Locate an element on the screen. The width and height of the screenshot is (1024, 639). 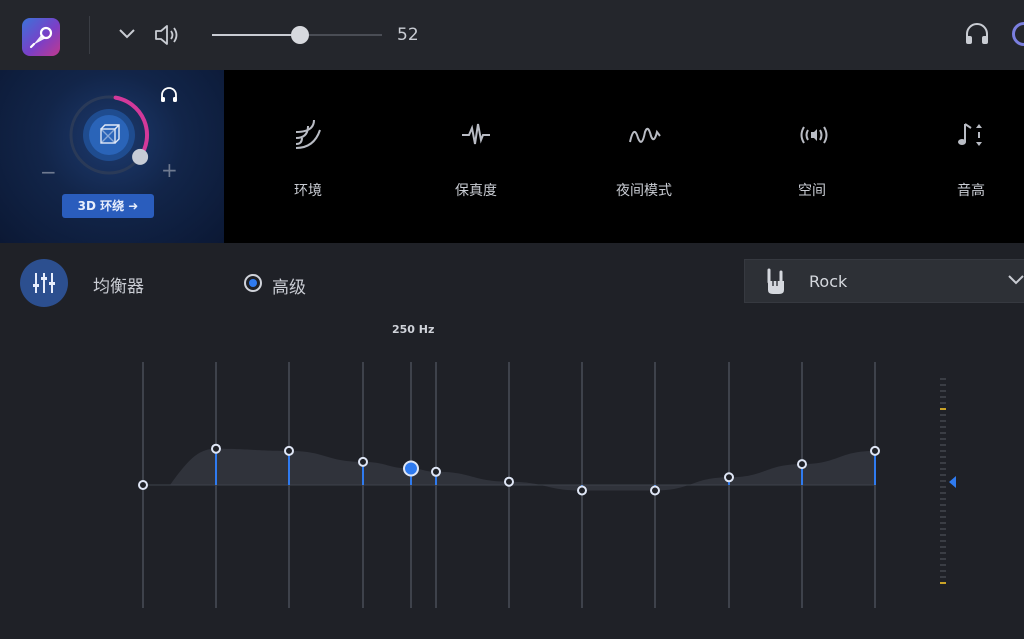
equalizer-sliders-icon is located at coordinates (44, 283).